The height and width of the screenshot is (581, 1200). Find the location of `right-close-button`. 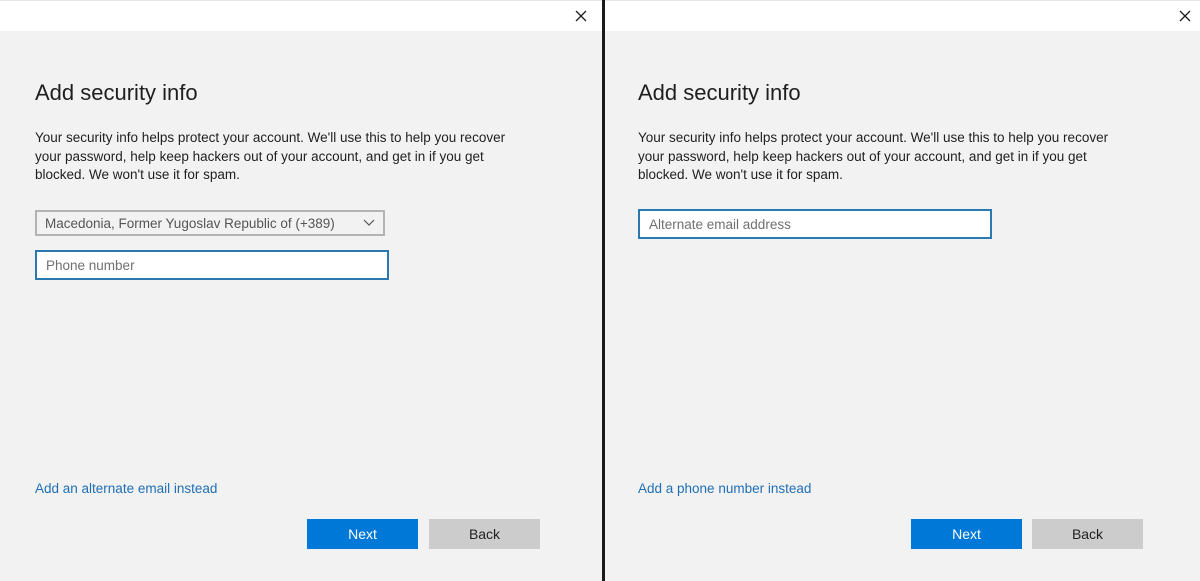

right-close-button is located at coordinates (1183, 16).